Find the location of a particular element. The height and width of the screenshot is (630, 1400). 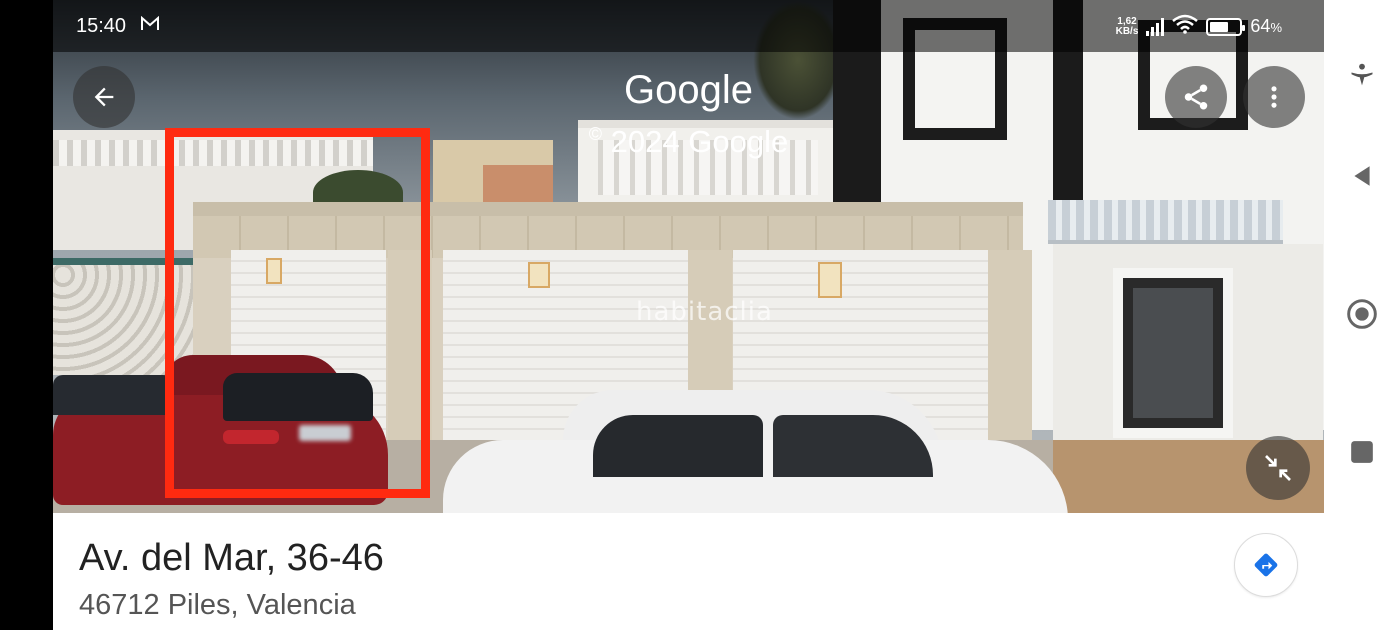

directions-button is located at coordinates (1266, 565).